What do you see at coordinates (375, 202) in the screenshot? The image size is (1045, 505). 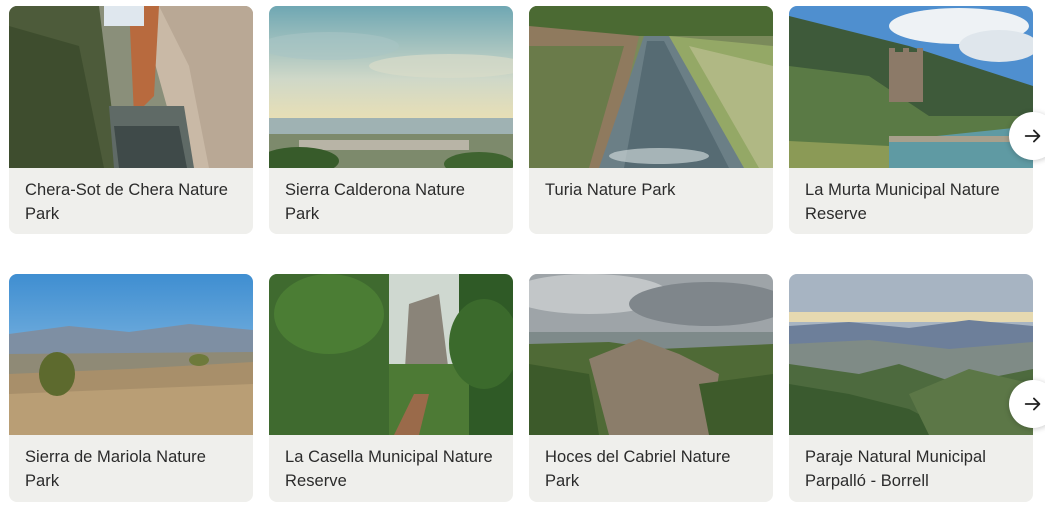 I see `park-title: Sierra Calderona Nature Park` at bounding box center [375, 202].